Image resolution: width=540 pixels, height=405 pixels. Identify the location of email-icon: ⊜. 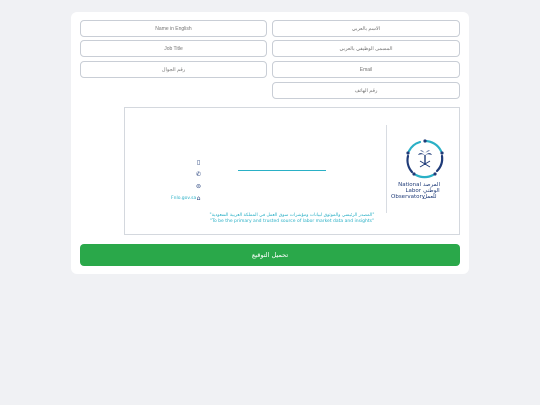
(198, 186).